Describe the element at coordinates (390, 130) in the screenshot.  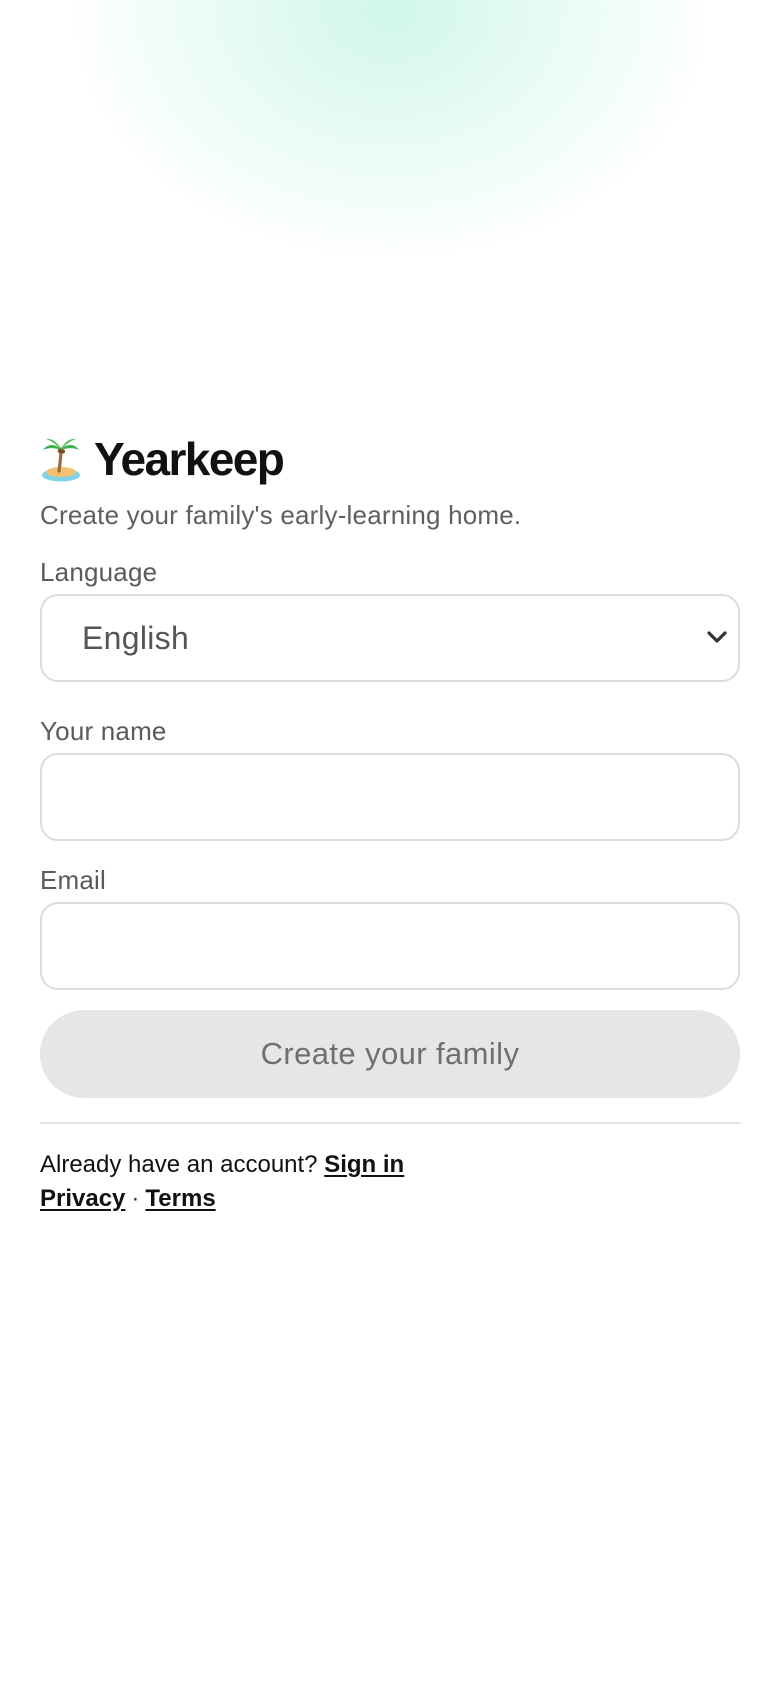
I see `background-glow` at that location.